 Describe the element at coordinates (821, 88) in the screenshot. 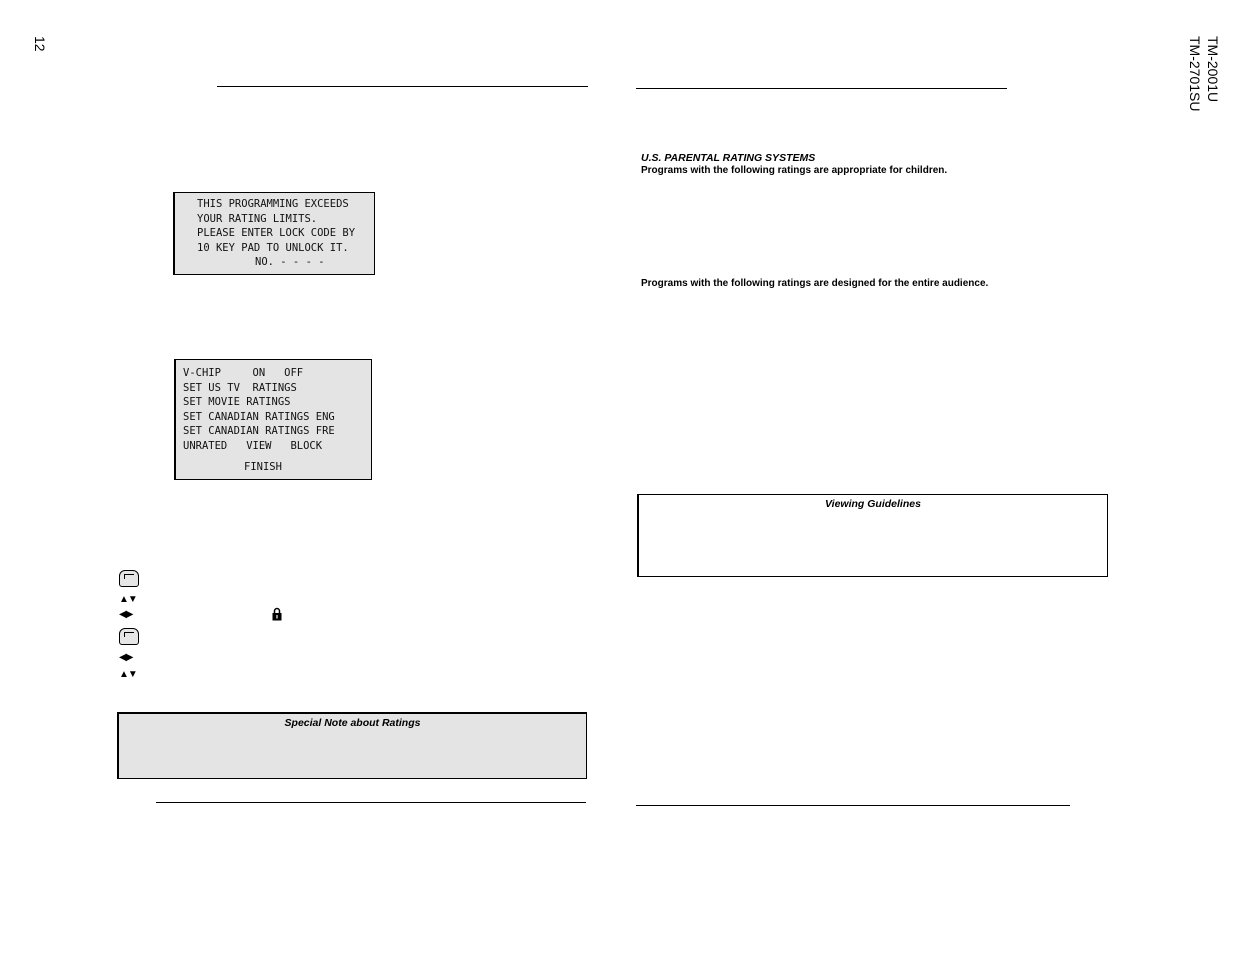

I see `right-top-rule` at that location.